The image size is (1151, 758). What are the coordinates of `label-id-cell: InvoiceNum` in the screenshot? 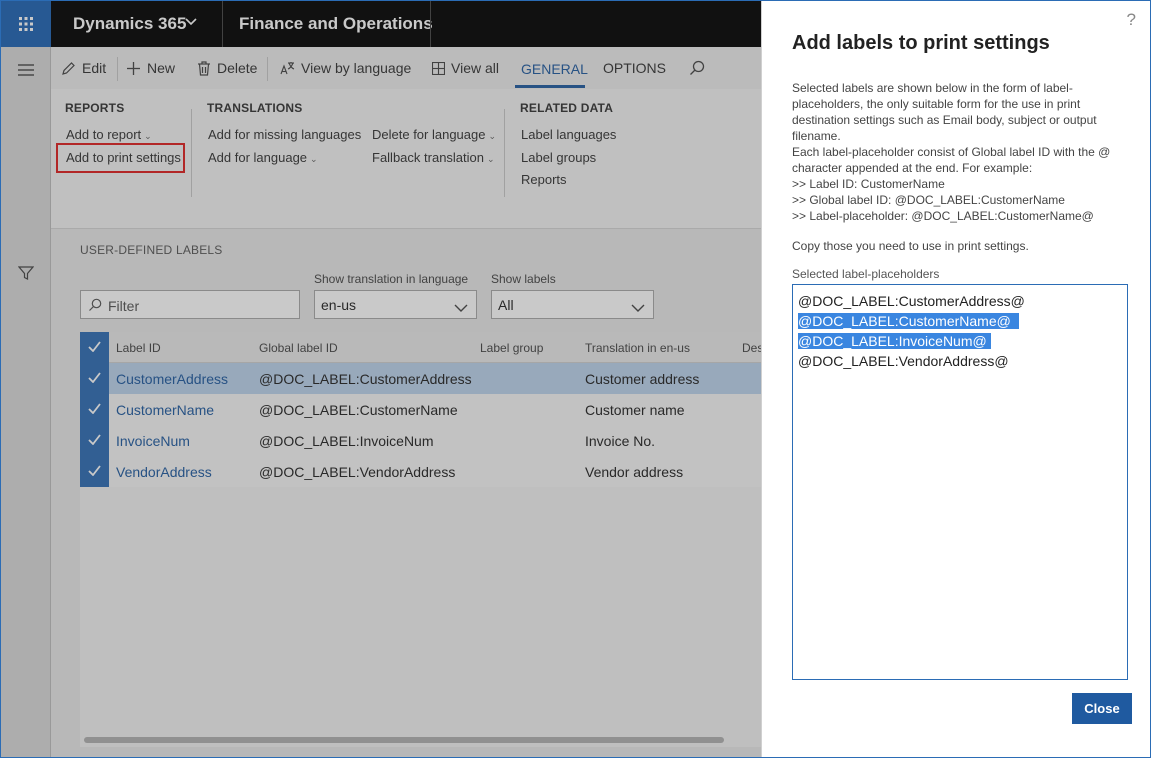 It's located at (153, 441).